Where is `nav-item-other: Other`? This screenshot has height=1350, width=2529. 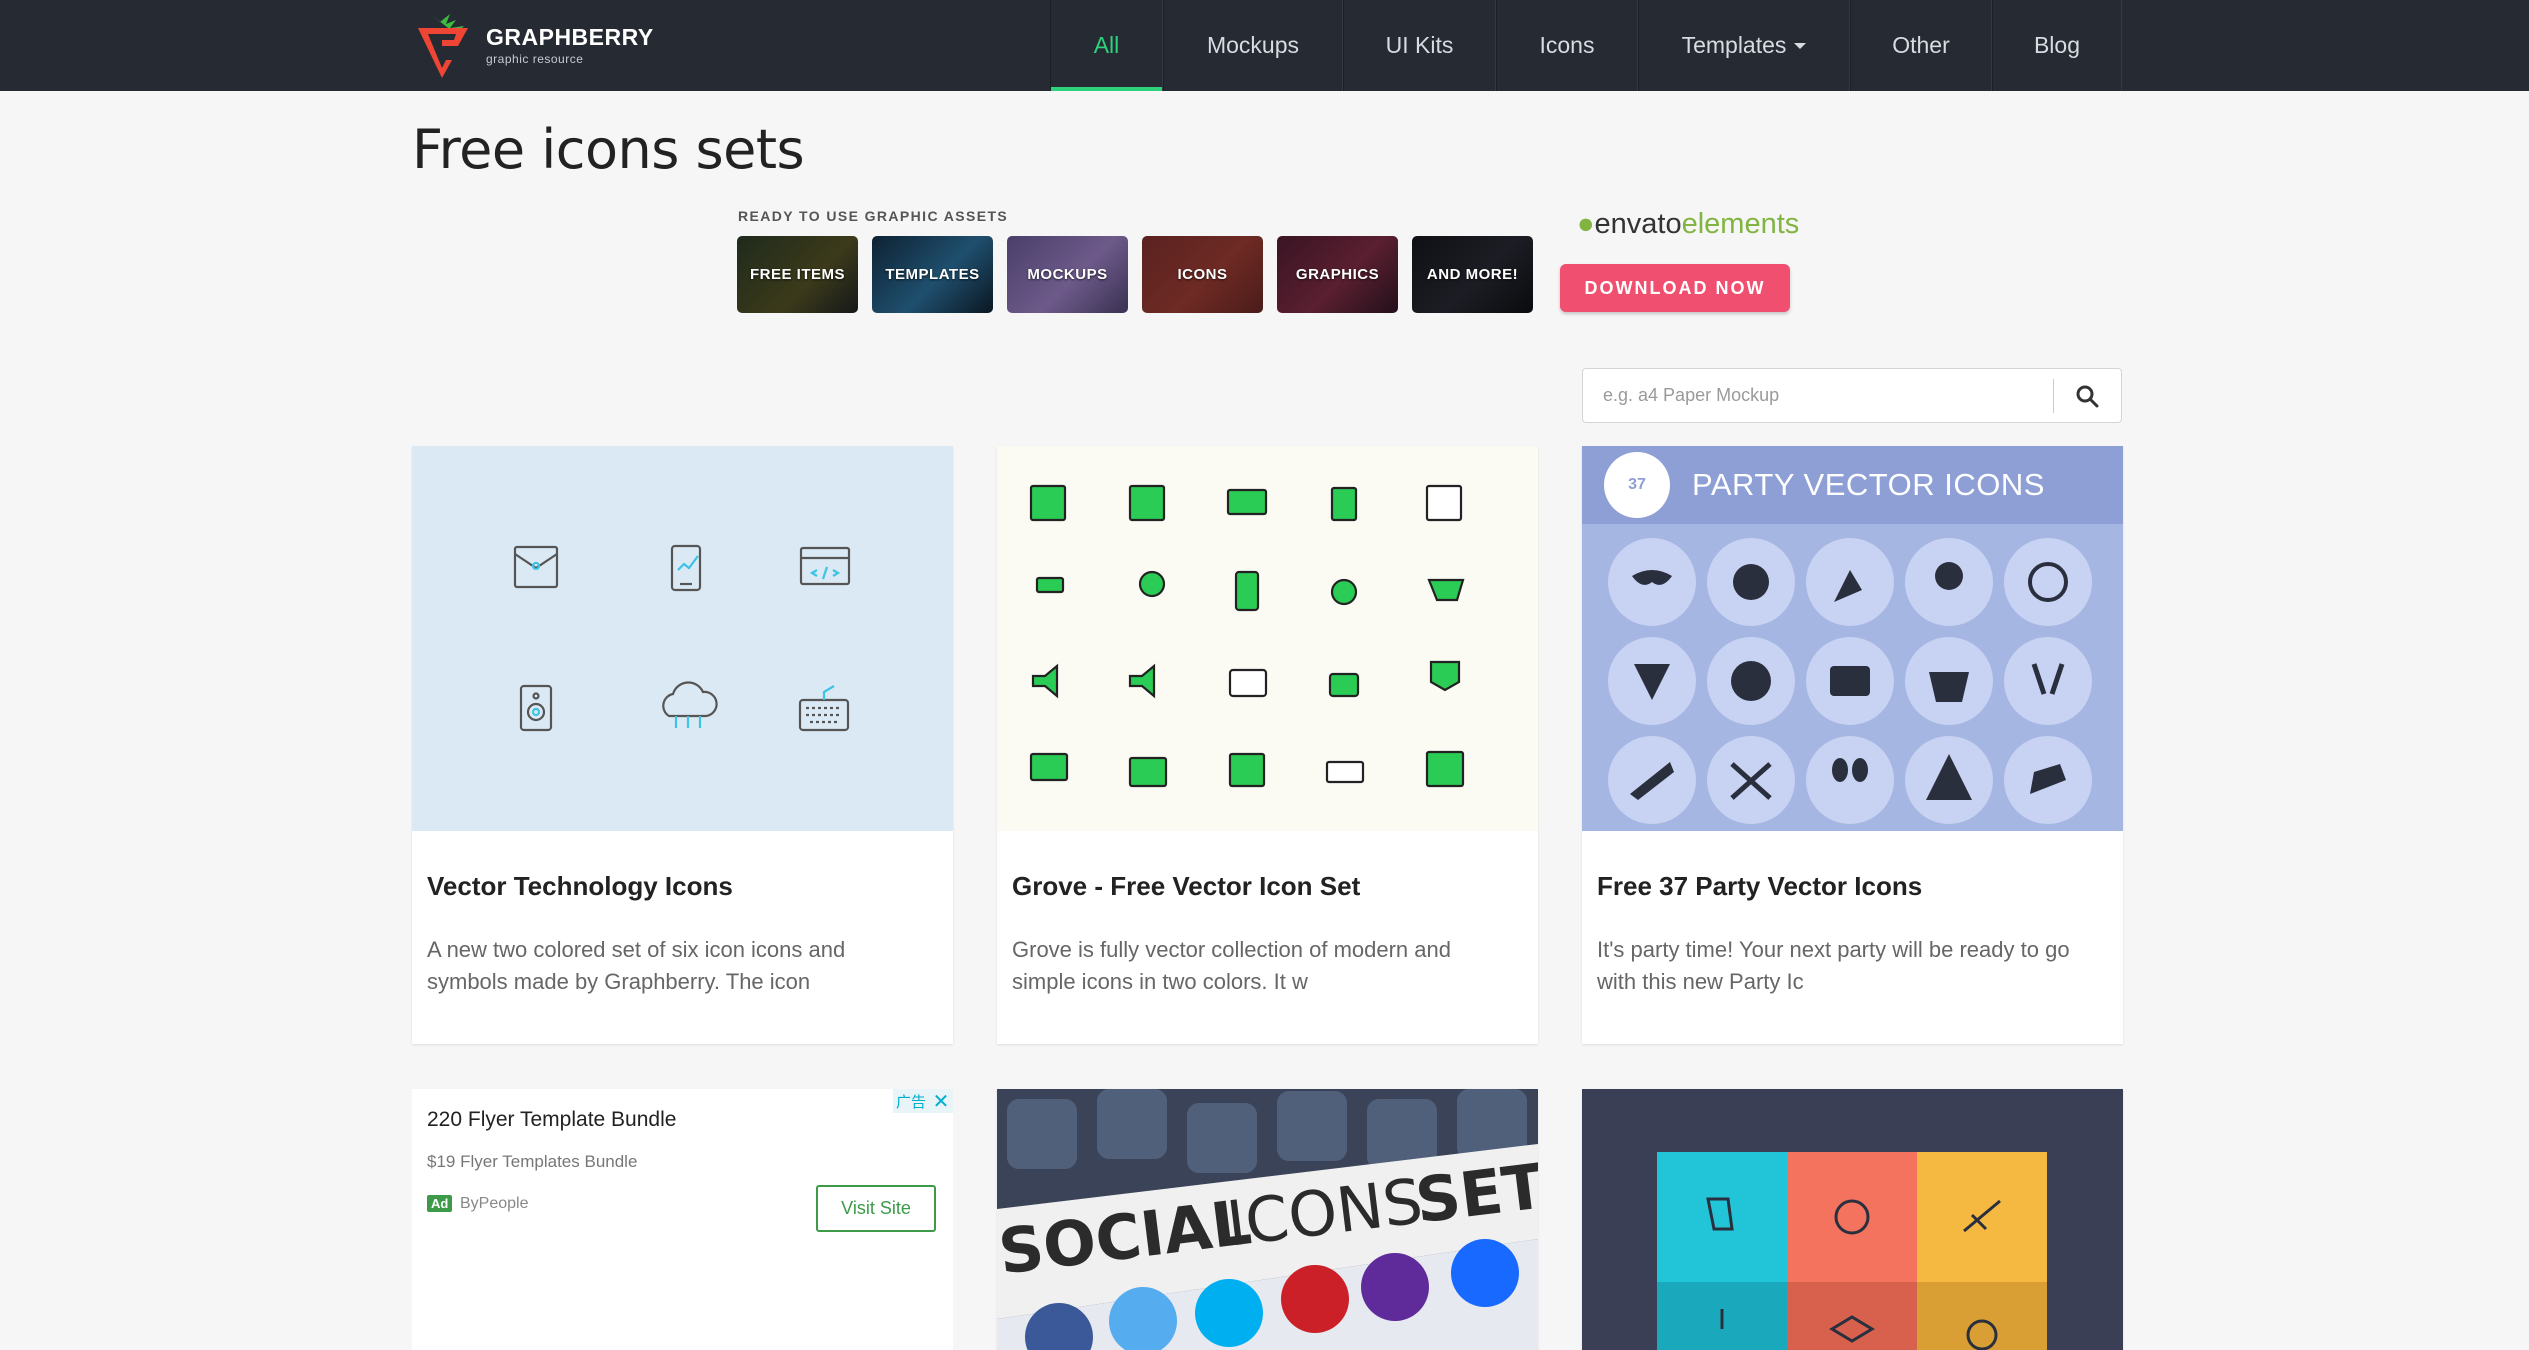
nav-item-other: Other is located at coordinates (1921, 45).